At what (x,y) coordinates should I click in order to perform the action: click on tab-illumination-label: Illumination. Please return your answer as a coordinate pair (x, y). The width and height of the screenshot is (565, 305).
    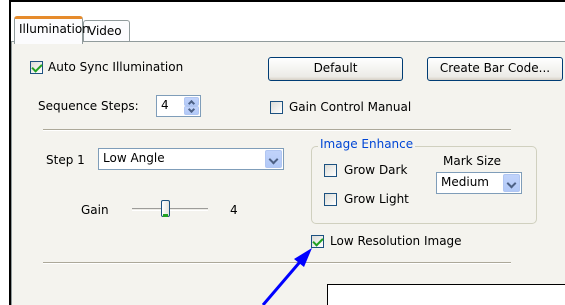
    Looking at the image, I should click on (54, 29).